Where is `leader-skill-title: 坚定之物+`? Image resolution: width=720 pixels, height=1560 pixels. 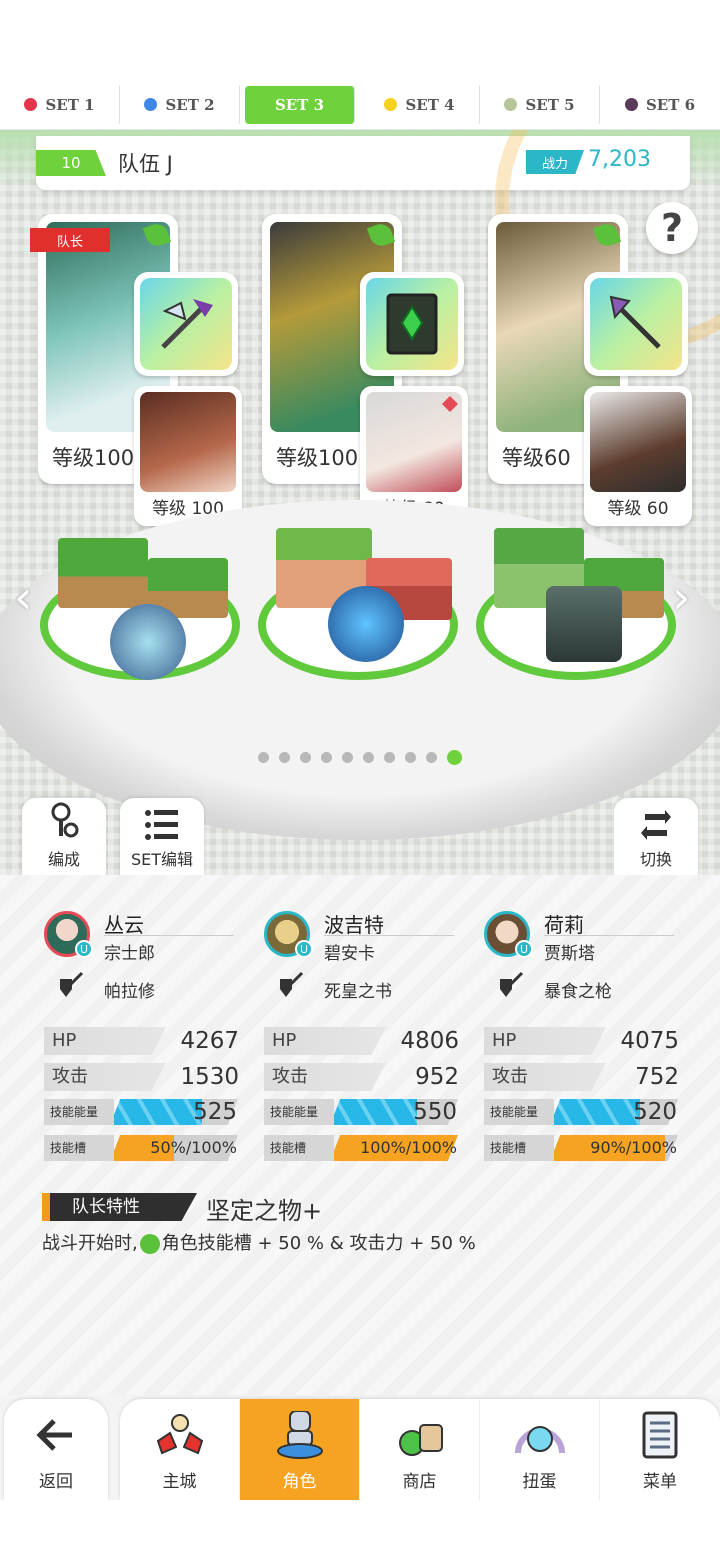
leader-skill-title: 坚定之物+ is located at coordinates (264, 1211).